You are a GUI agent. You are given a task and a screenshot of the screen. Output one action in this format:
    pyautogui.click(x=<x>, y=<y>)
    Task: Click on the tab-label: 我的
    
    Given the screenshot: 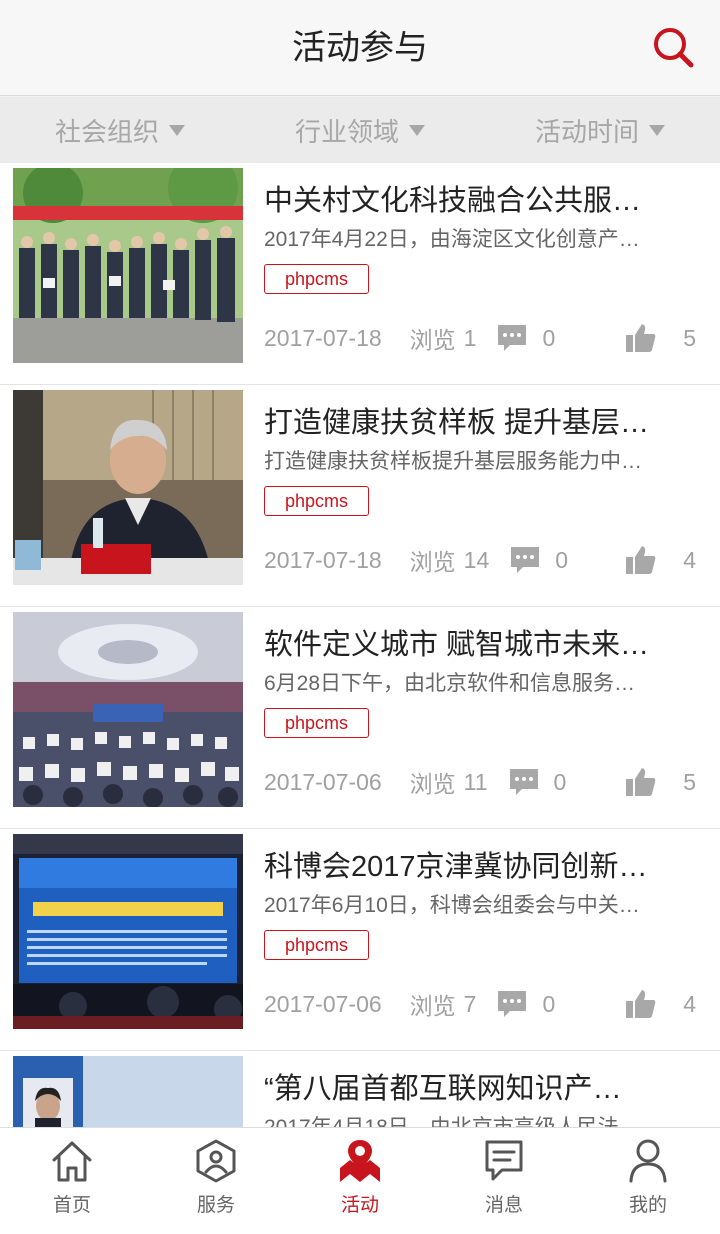 What is the action you would take?
    pyautogui.click(x=647, y=1205)
    